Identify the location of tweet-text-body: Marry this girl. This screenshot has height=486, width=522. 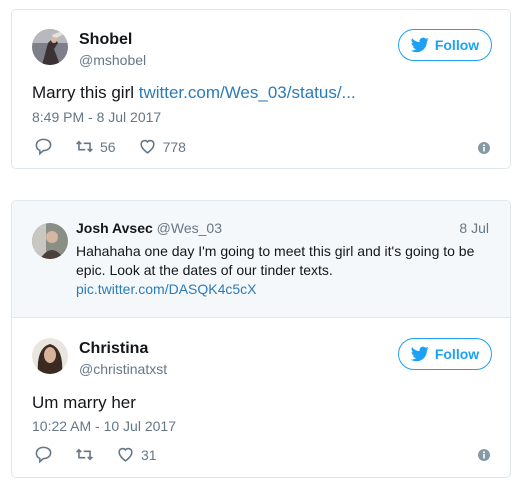
(85, 92).